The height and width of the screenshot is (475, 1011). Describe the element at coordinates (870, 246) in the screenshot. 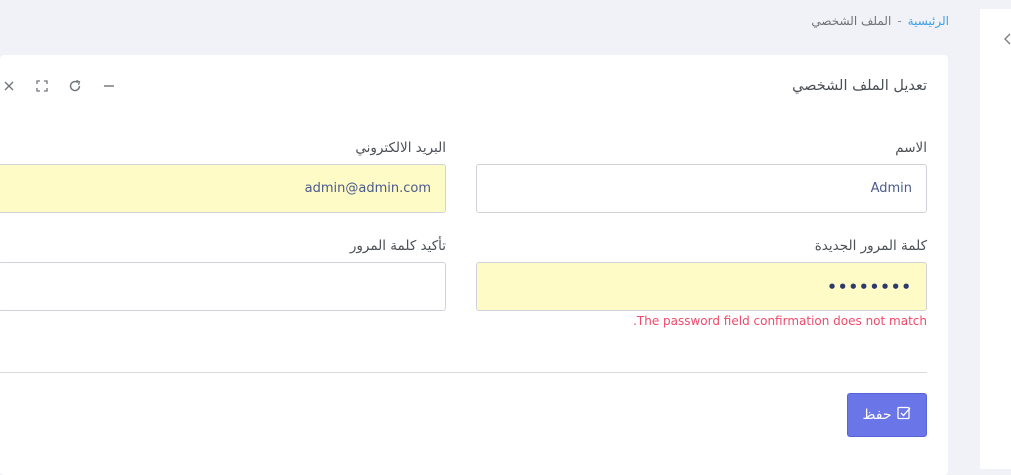

I see `password-label: كلمة المرور الجديدة` at that location.